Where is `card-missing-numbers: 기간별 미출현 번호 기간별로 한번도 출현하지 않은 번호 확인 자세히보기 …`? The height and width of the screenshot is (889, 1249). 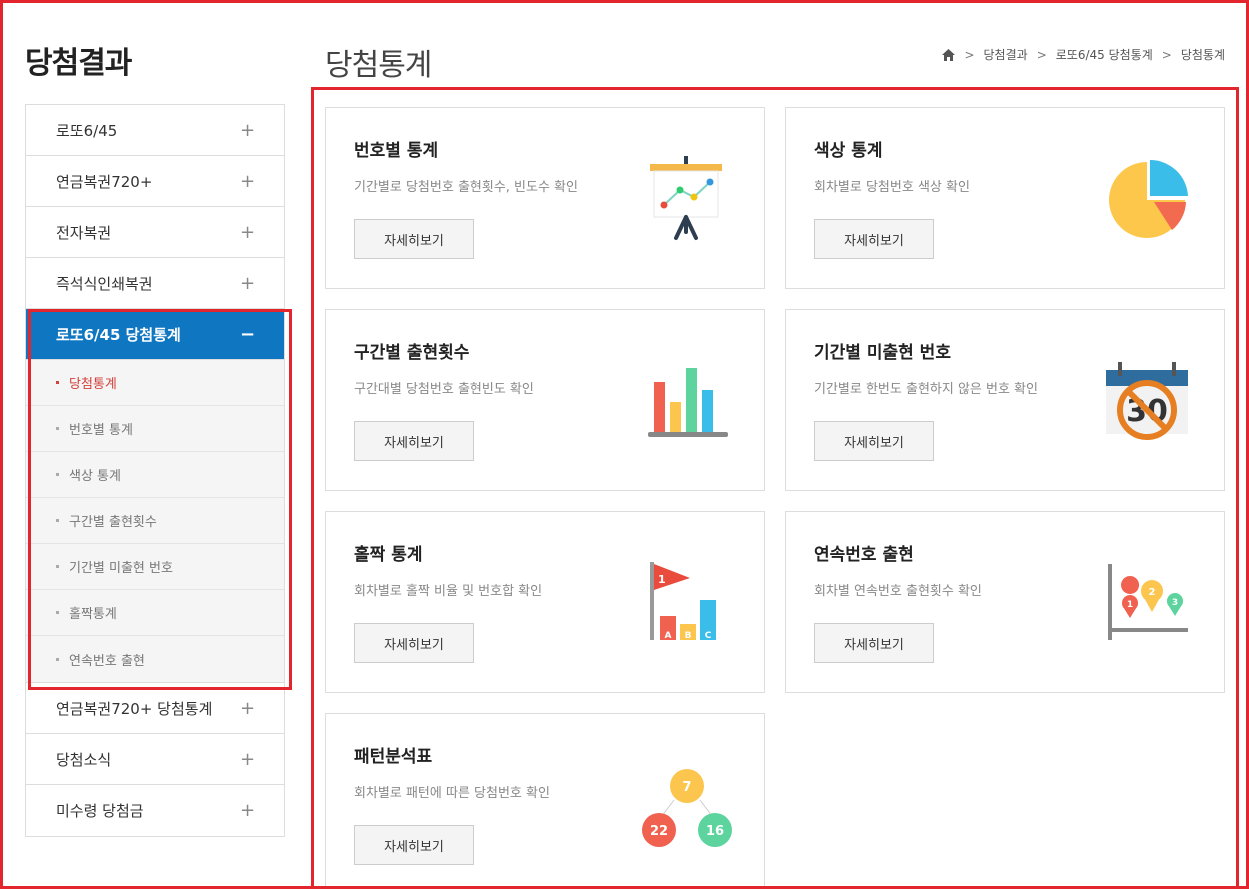 card-missing-numbers: 기간별 미출현 번호 기간별로 한번도 출현하지 않은 번호 확인 자세히보기 … is located at coordinates (1005, 400).